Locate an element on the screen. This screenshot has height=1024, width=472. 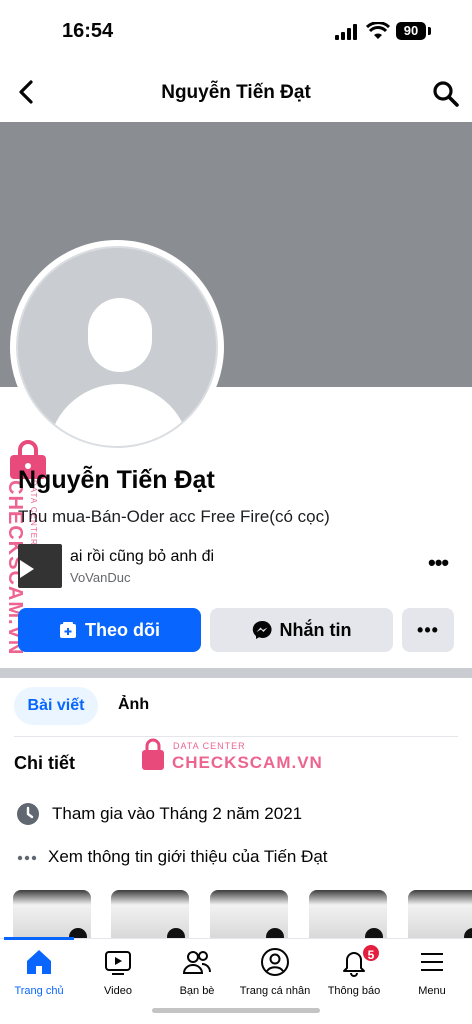
page-title: Nguyễn Tiến Đạt is located at coordinates (236, 92).